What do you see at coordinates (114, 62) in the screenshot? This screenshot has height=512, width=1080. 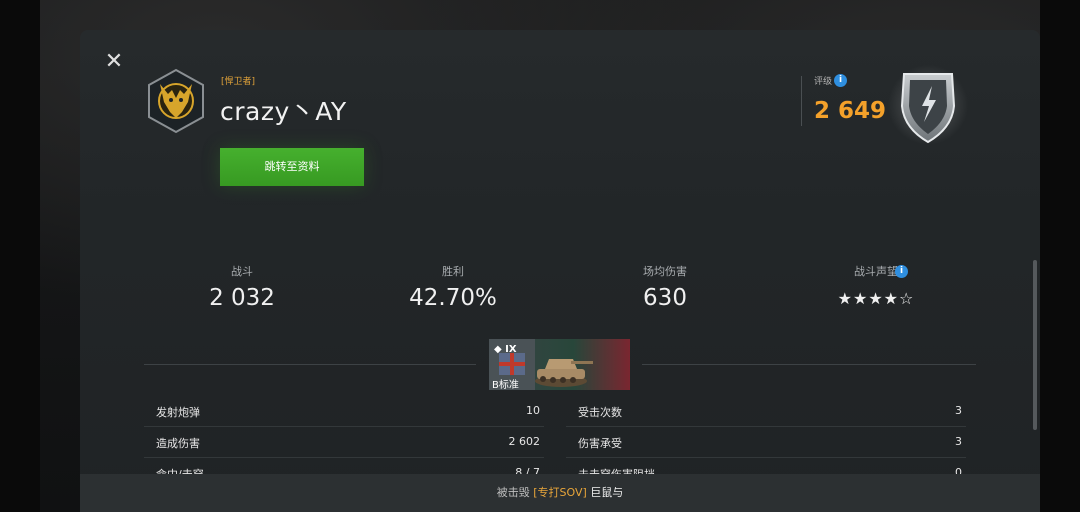 I see `close-button: ✕` at bounding box center [114, 62].